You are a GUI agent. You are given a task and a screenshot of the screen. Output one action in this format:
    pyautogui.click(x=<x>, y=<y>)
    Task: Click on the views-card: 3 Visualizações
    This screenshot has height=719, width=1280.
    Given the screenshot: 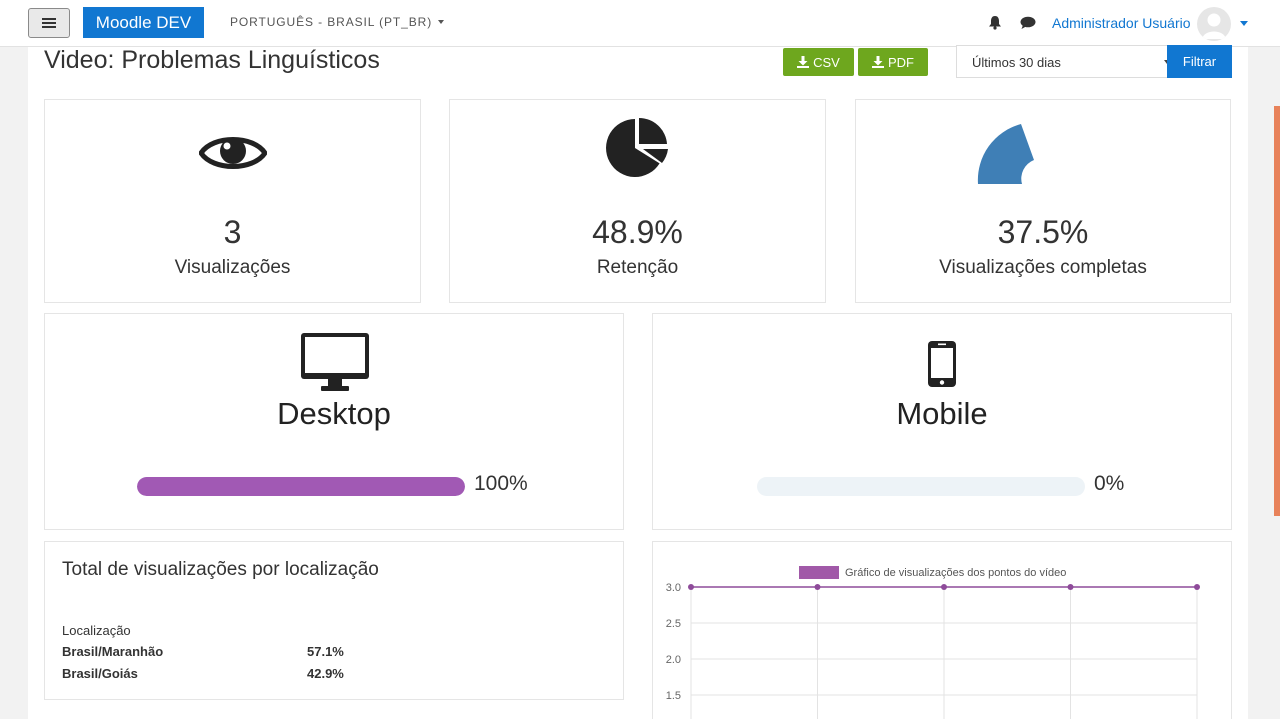 What is the action you would take?
    pyautogui.click(x=232, y=201)
    